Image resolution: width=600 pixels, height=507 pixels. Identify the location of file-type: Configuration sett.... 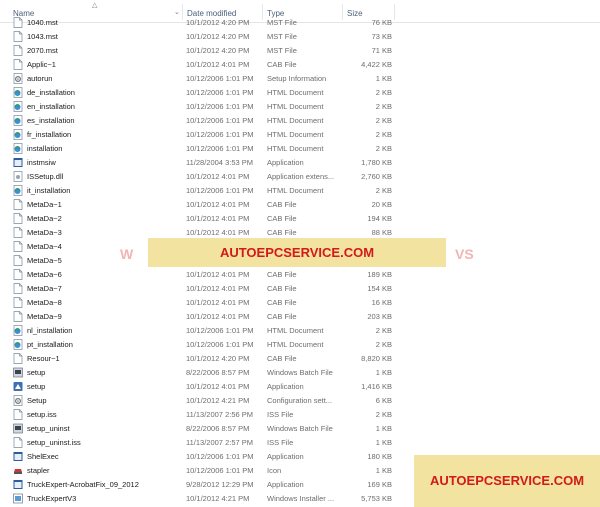
(300, 400).